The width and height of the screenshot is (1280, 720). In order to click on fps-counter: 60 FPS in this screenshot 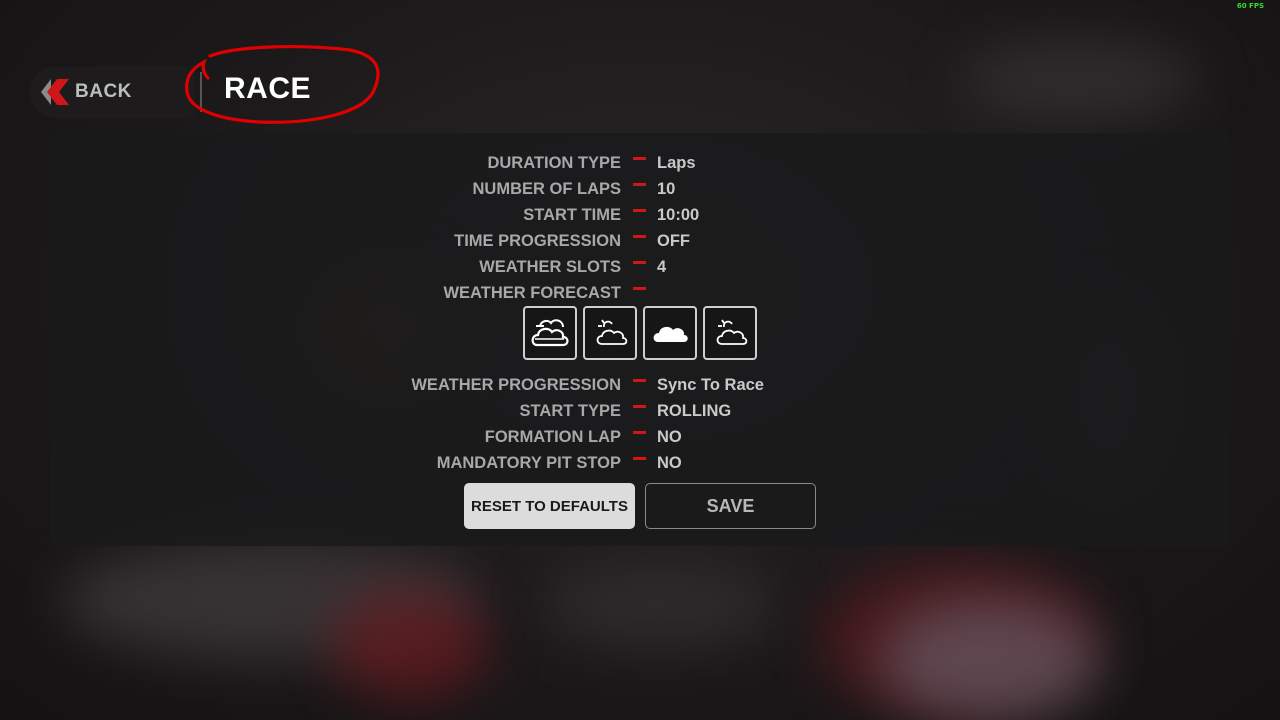, I will do `click(1250, 6)`.